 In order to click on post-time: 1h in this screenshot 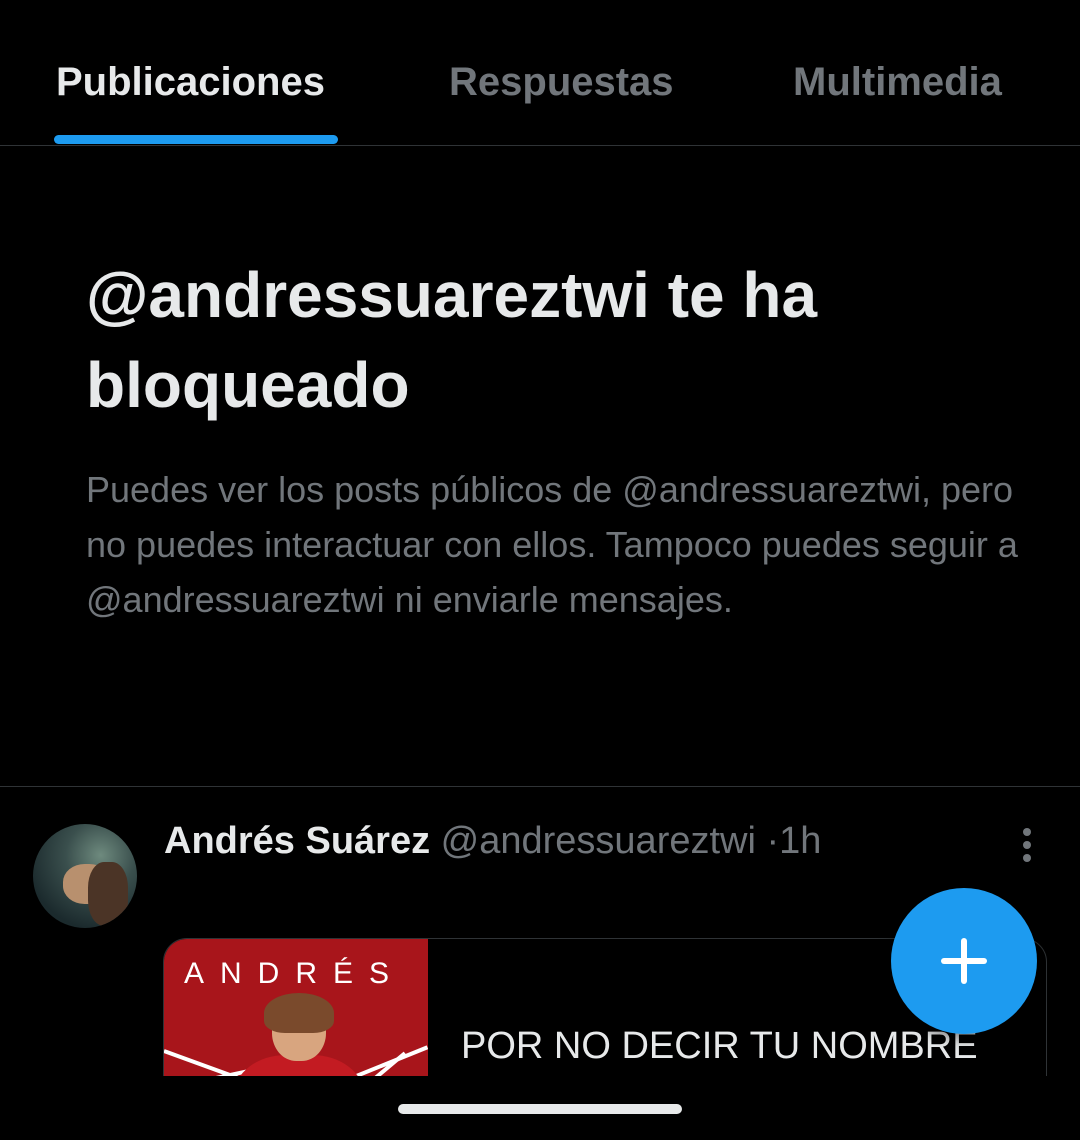, I will do `click(800, 841)`.